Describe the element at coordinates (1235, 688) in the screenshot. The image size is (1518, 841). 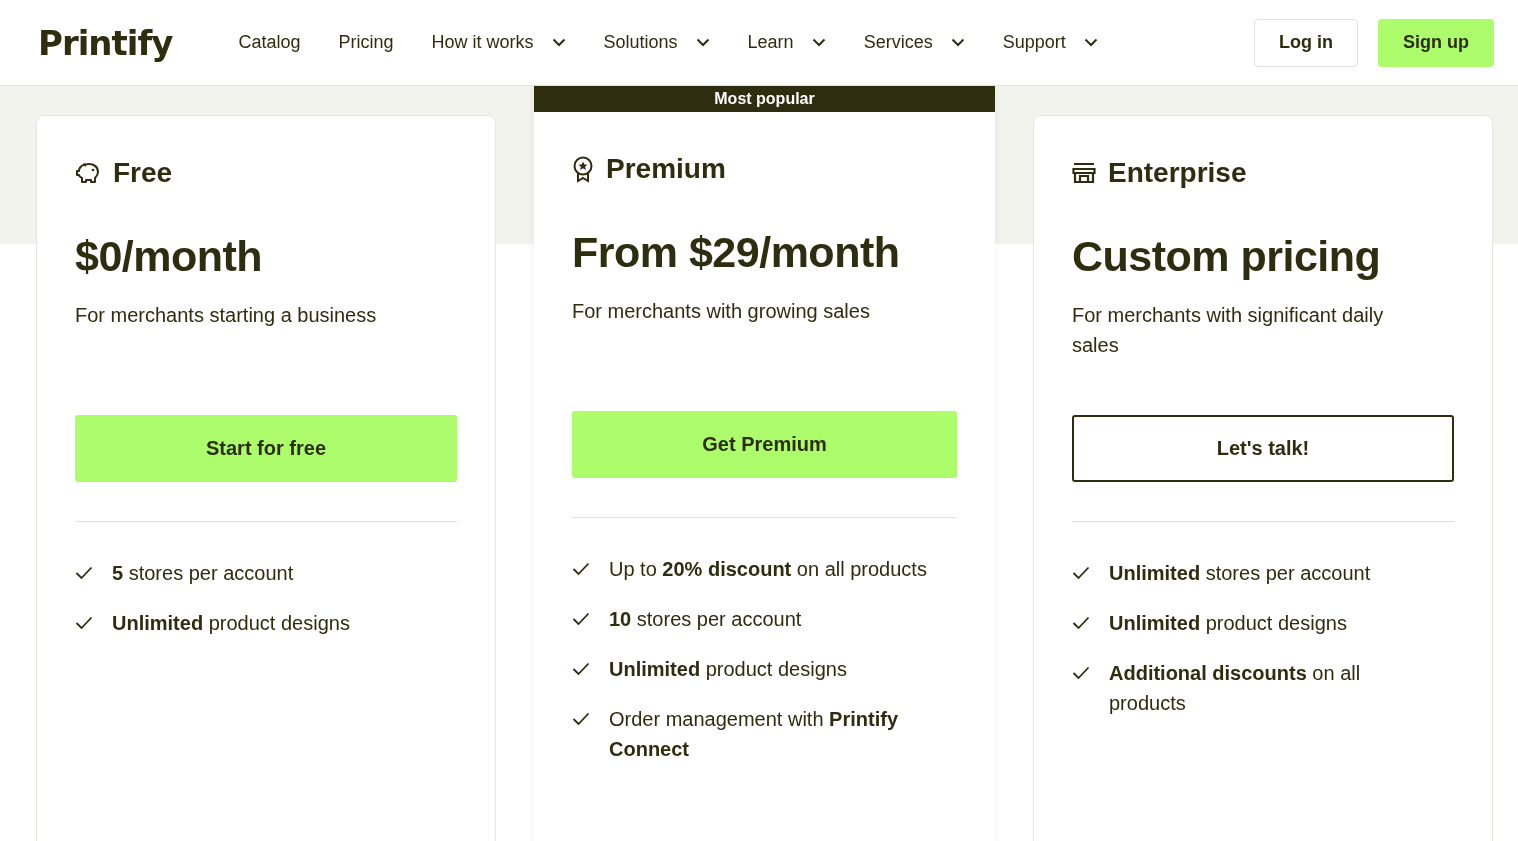
I see `feature-text: Additional discounts on all products` at that location.